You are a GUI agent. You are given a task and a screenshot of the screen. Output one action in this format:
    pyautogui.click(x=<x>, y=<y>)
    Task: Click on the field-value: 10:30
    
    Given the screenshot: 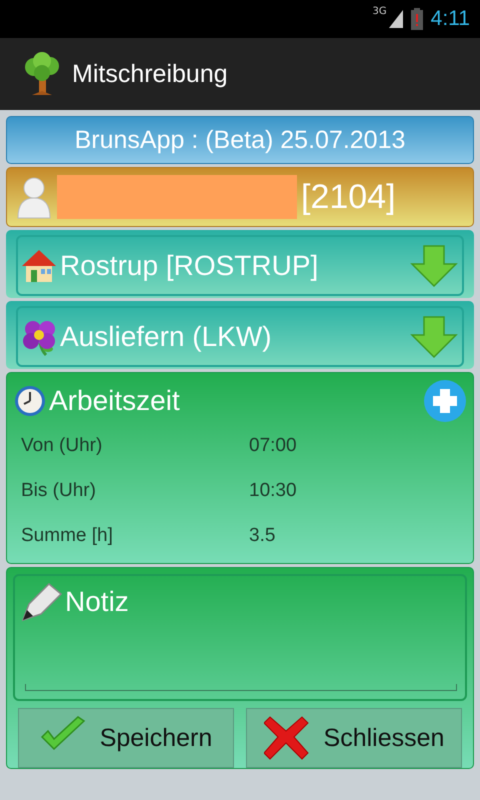 What is the action you would take?
    pyautogui.click(x=273, y=491)
    